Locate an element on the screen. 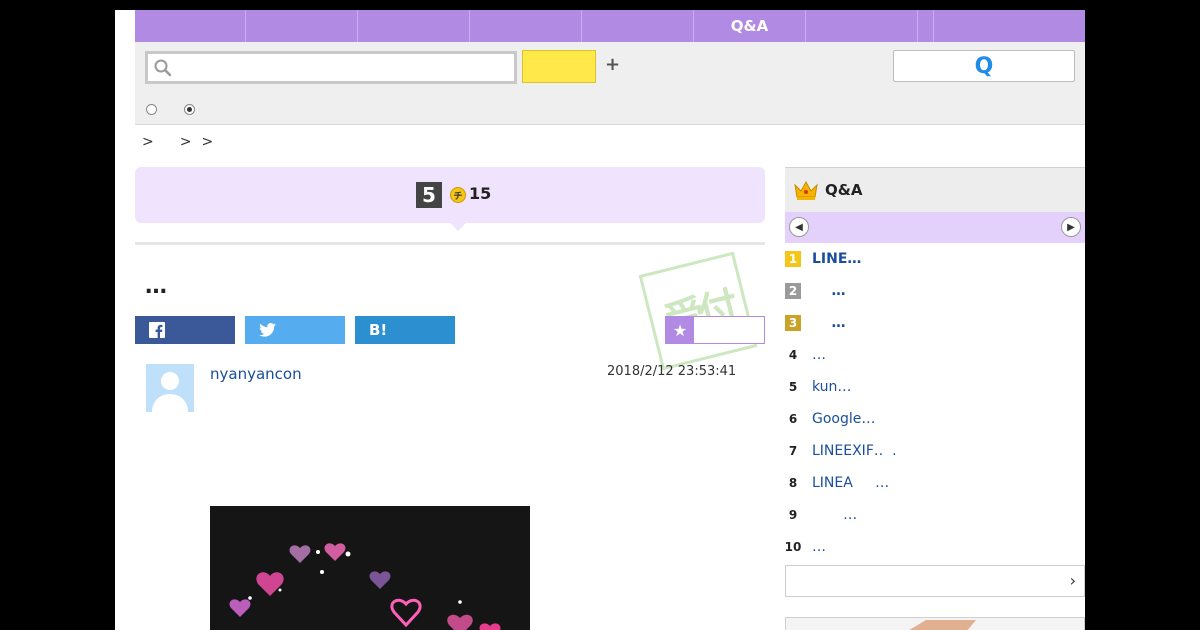 This screenshot has height=630, width=1200. accepting-stamp: 受付 is located at coordinates (698, 311).